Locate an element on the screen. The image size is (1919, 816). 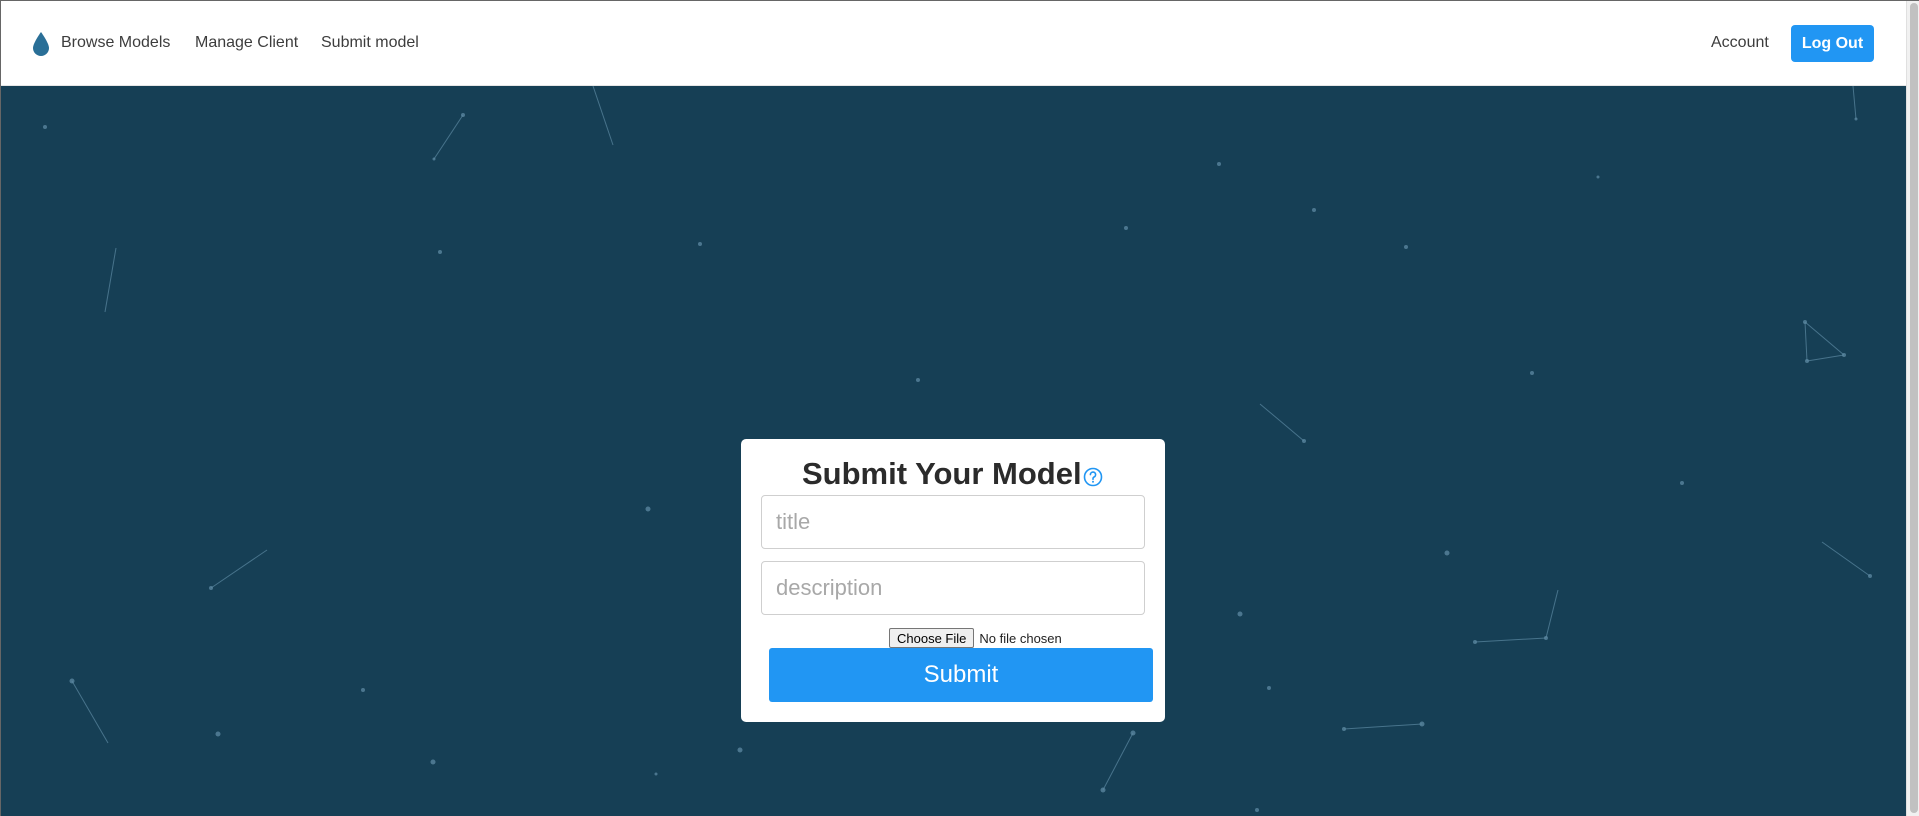
title-input is located at coordinates (953, 522).